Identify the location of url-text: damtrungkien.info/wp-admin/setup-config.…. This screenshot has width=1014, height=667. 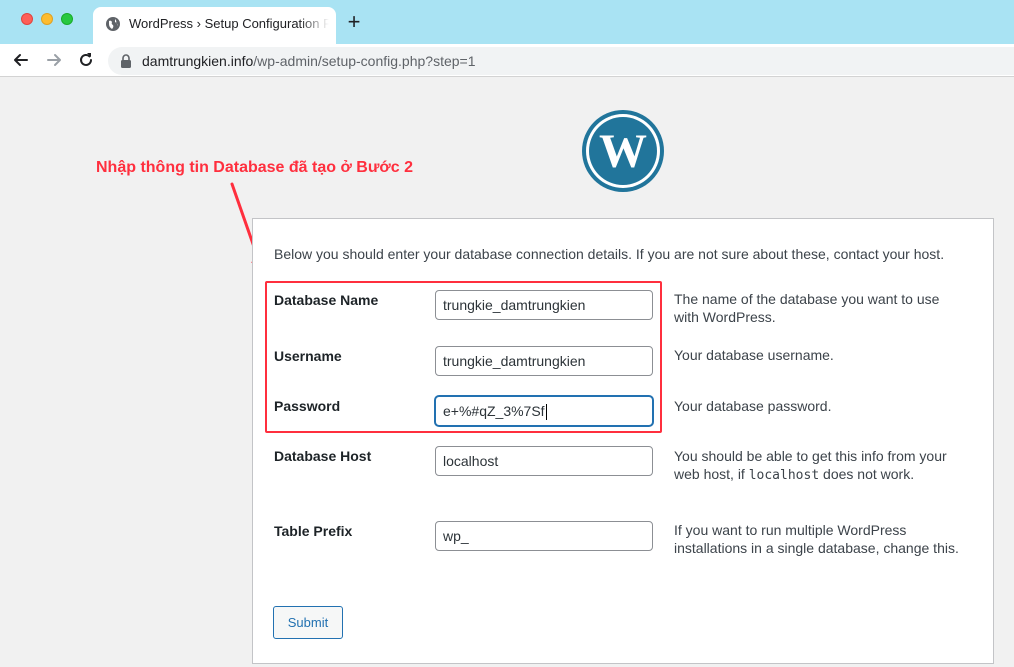
(309, 61).